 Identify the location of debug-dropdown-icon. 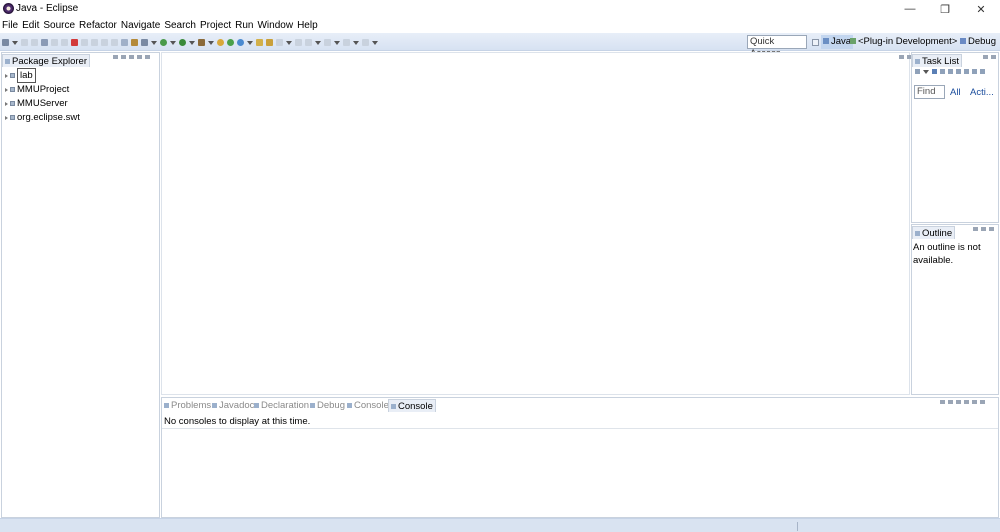
(173, 42).